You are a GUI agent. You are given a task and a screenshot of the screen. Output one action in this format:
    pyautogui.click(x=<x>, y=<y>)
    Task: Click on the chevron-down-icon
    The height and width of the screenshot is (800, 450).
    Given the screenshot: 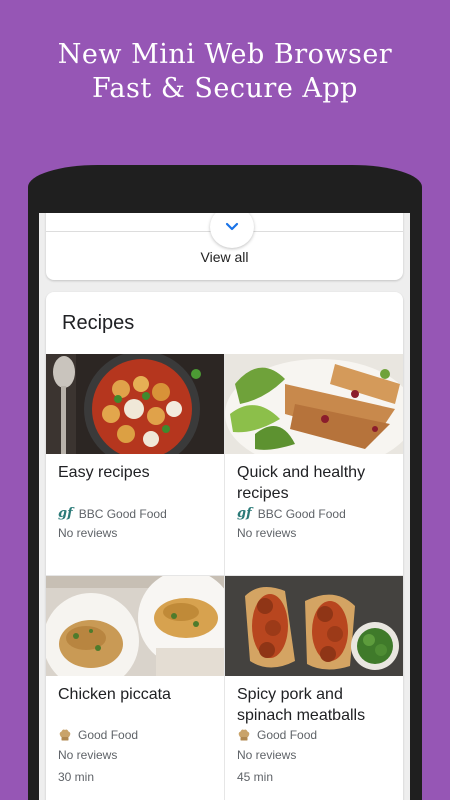 What is the action you would take?
    pyautogui.click(x=232, y=226)
    